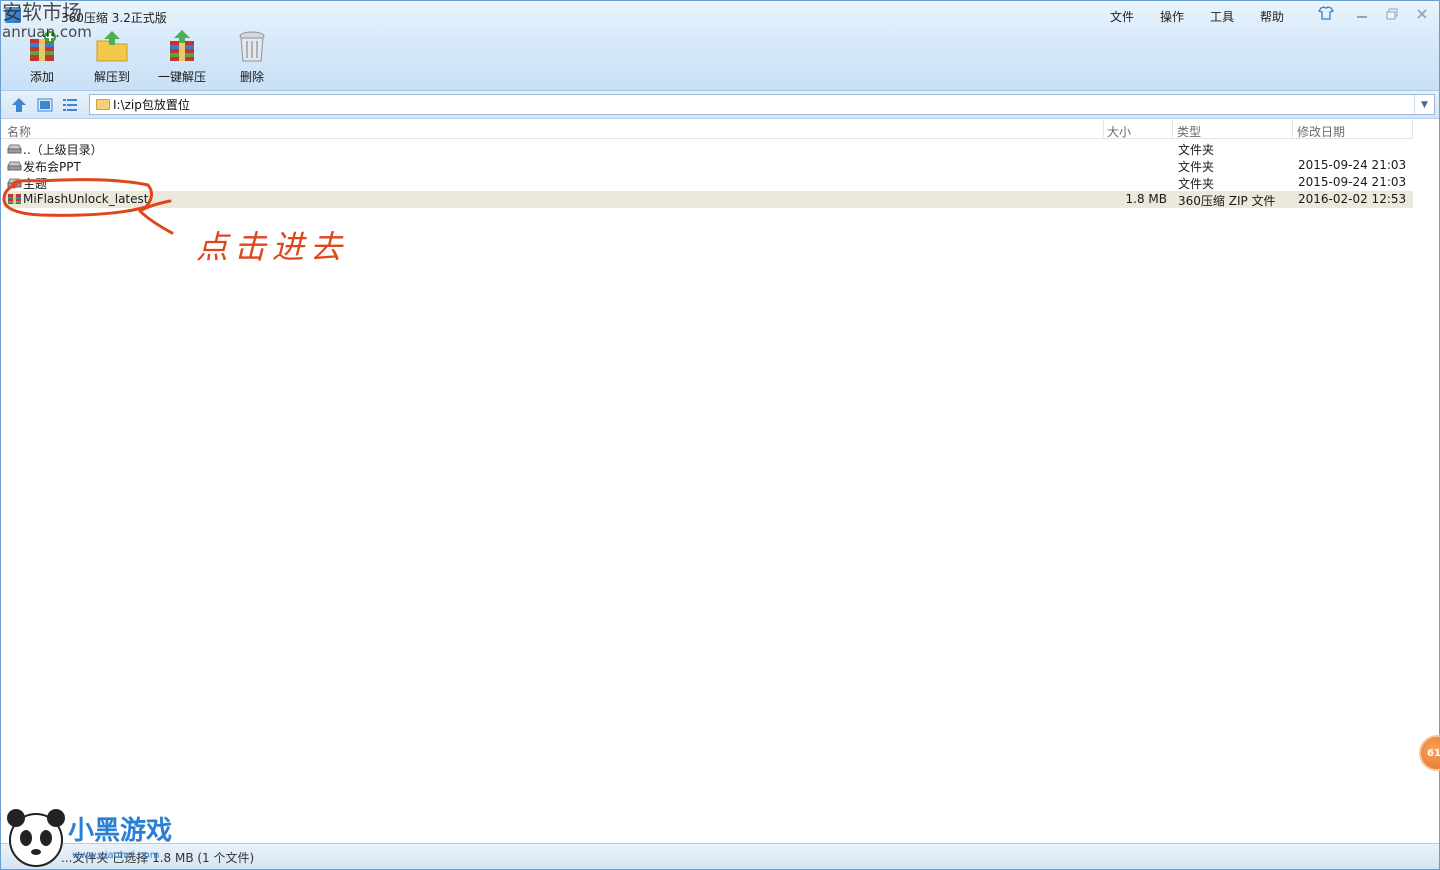 The width and height of the screenshot is (1440, 870). Describe the element at coordinates (41, 77) in the screenshot. I see `add-label: 添加` at that location.